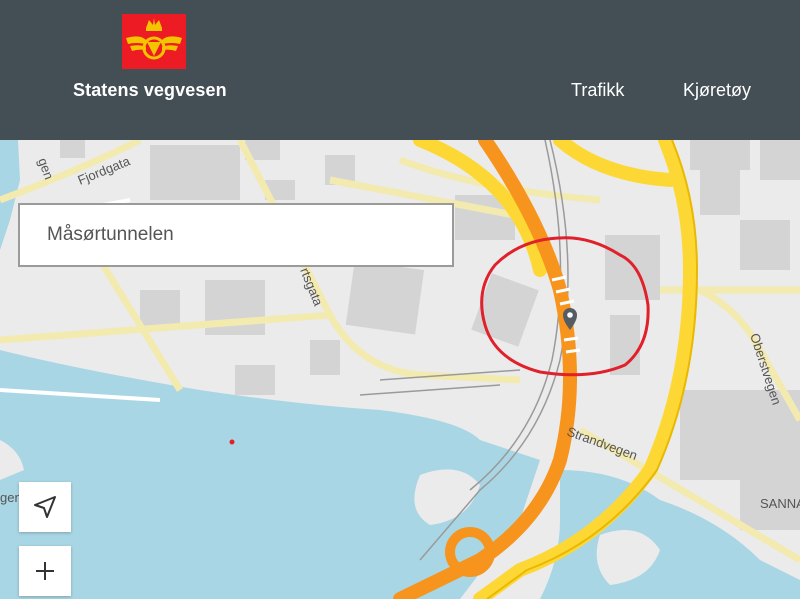 Image resolution: width=800 pixels, height=599 pixels. What do you see at coordinates (717, 90) in the screenshot?
I see `nav-link-kjoretoy: Kjøretøy` at bounding box center [717, 90].